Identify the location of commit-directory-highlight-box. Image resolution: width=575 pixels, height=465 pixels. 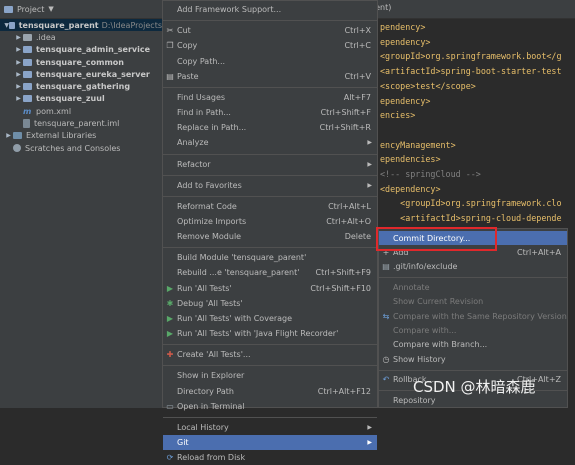
(436, 239).